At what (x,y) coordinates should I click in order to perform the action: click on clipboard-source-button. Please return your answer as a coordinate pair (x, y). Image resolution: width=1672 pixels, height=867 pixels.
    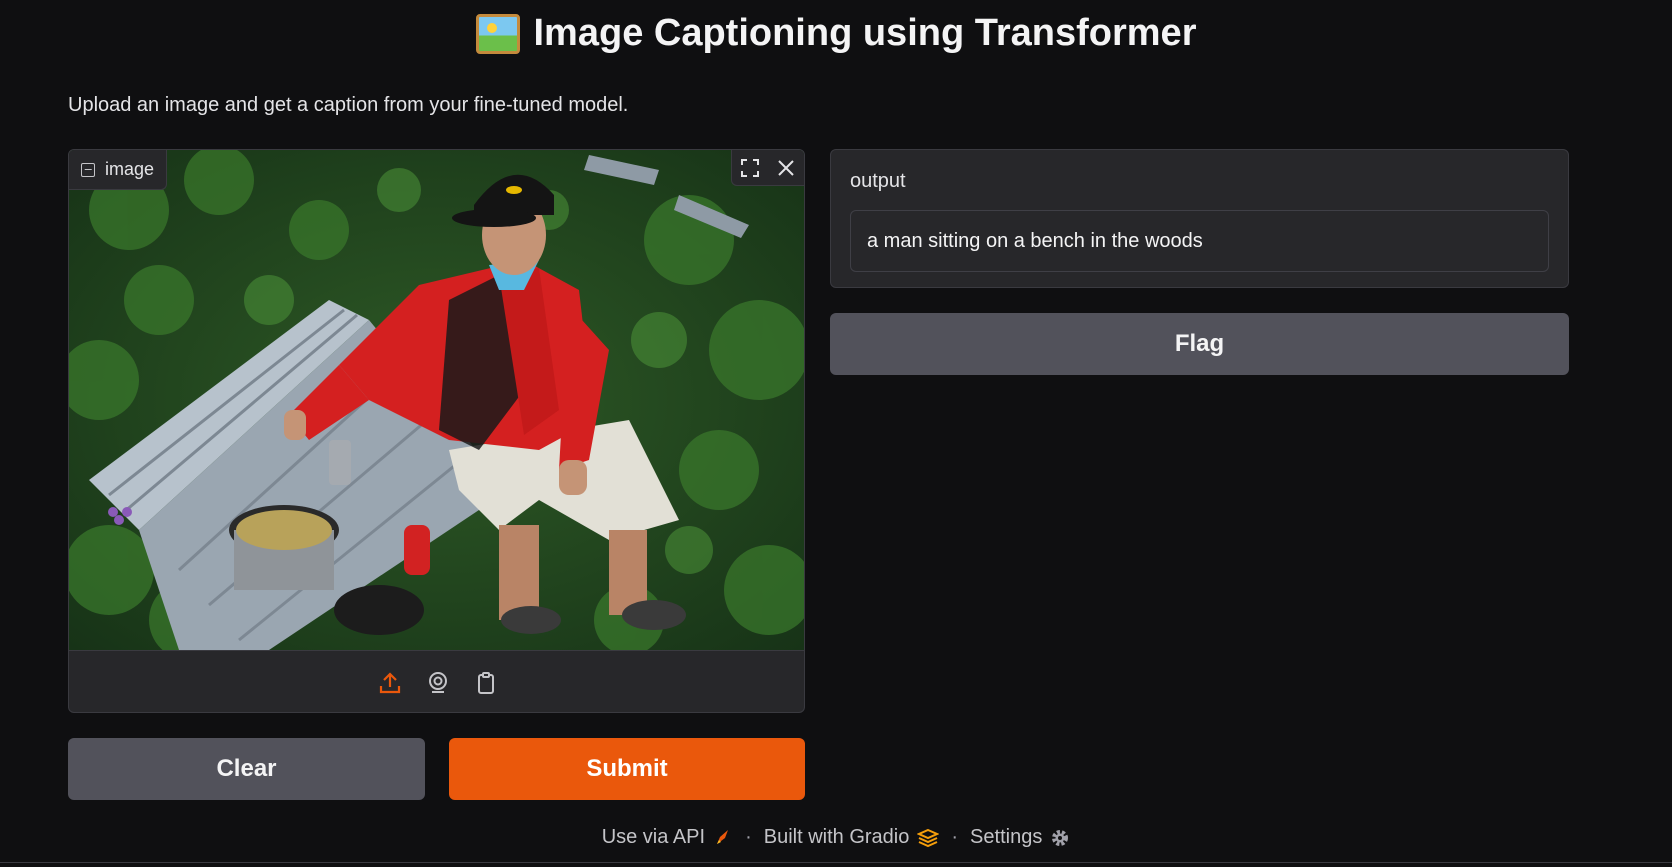
    Looking at the image, I should click on (486, 683).